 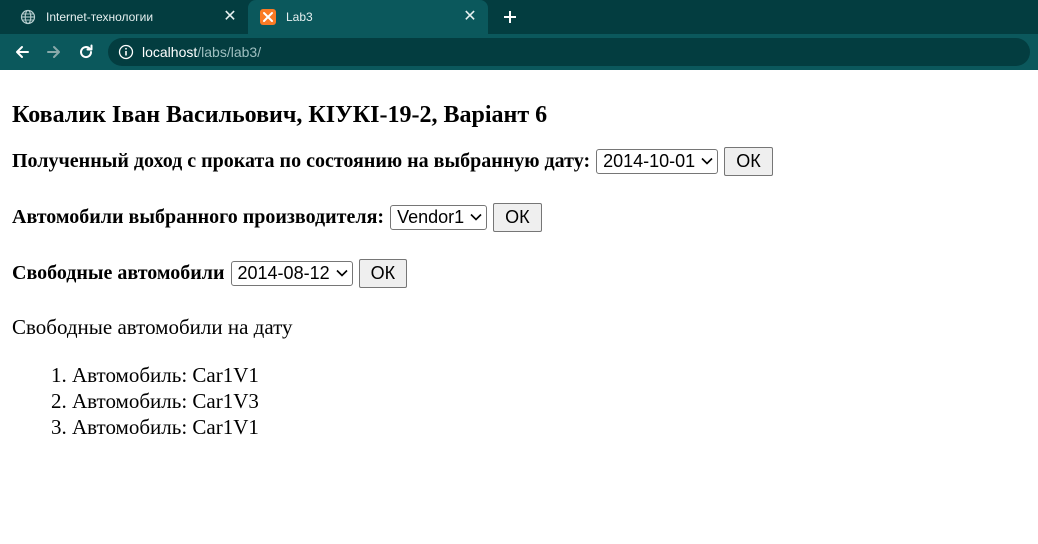 I want to click on result-title: Свободные автомобили на дату, so click(x=152, y=327).